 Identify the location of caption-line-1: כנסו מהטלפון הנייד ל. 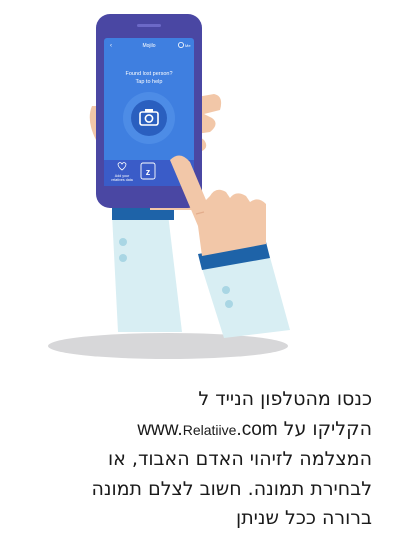
(285, 399).